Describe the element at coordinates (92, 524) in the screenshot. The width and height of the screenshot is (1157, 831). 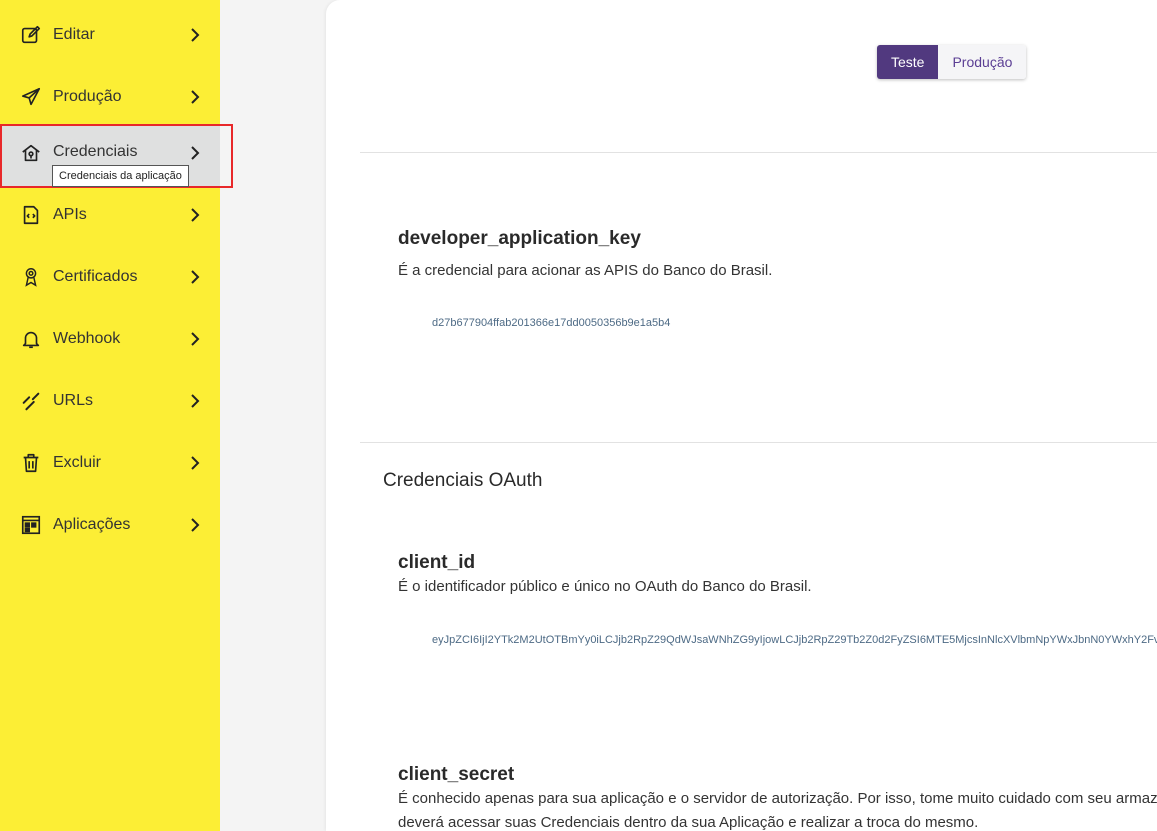
I see `sidebar-item-label: Aplicações` at that location.